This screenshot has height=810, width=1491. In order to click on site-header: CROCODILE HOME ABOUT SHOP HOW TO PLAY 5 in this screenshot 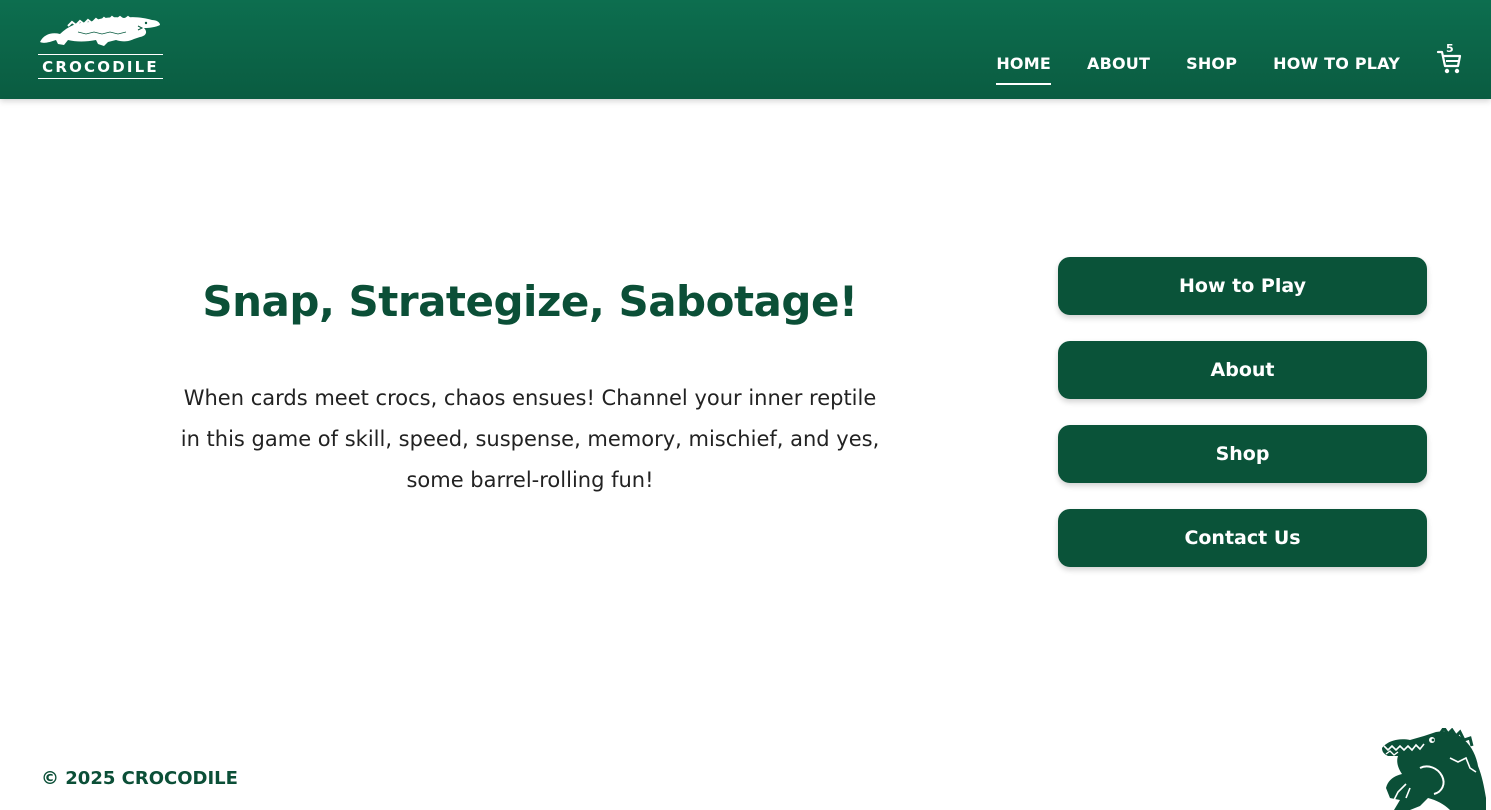, I will do `click(745, 49)`.